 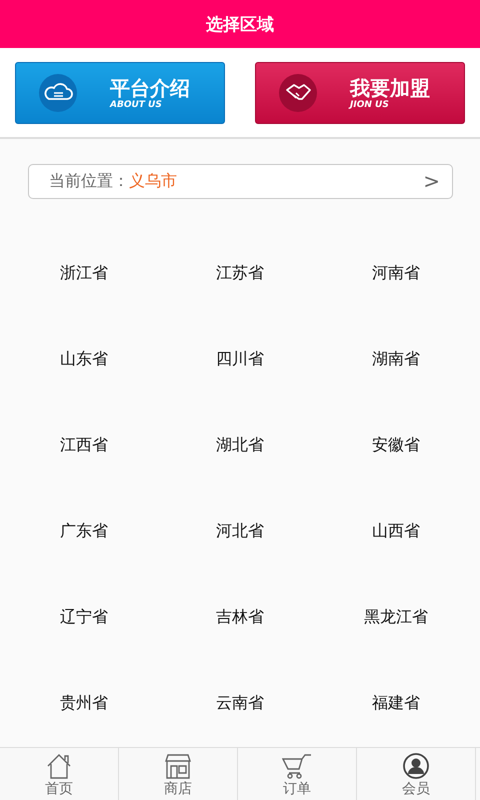 What do you see at coordinates (396, 703) in the screenshot?
I see `province-item: 福建省` at bounding box center [396, 703].